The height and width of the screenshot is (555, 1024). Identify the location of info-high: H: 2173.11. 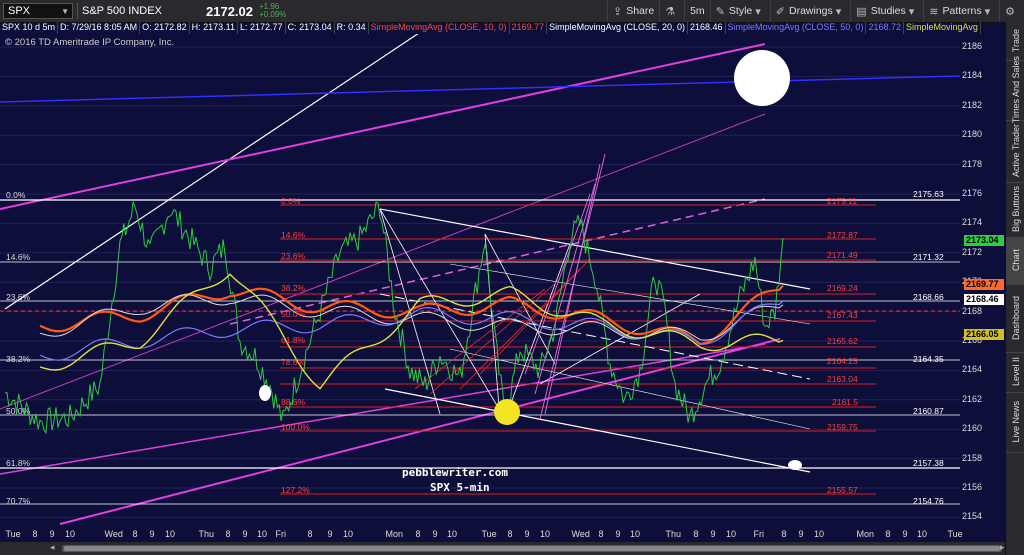
(214, 28).